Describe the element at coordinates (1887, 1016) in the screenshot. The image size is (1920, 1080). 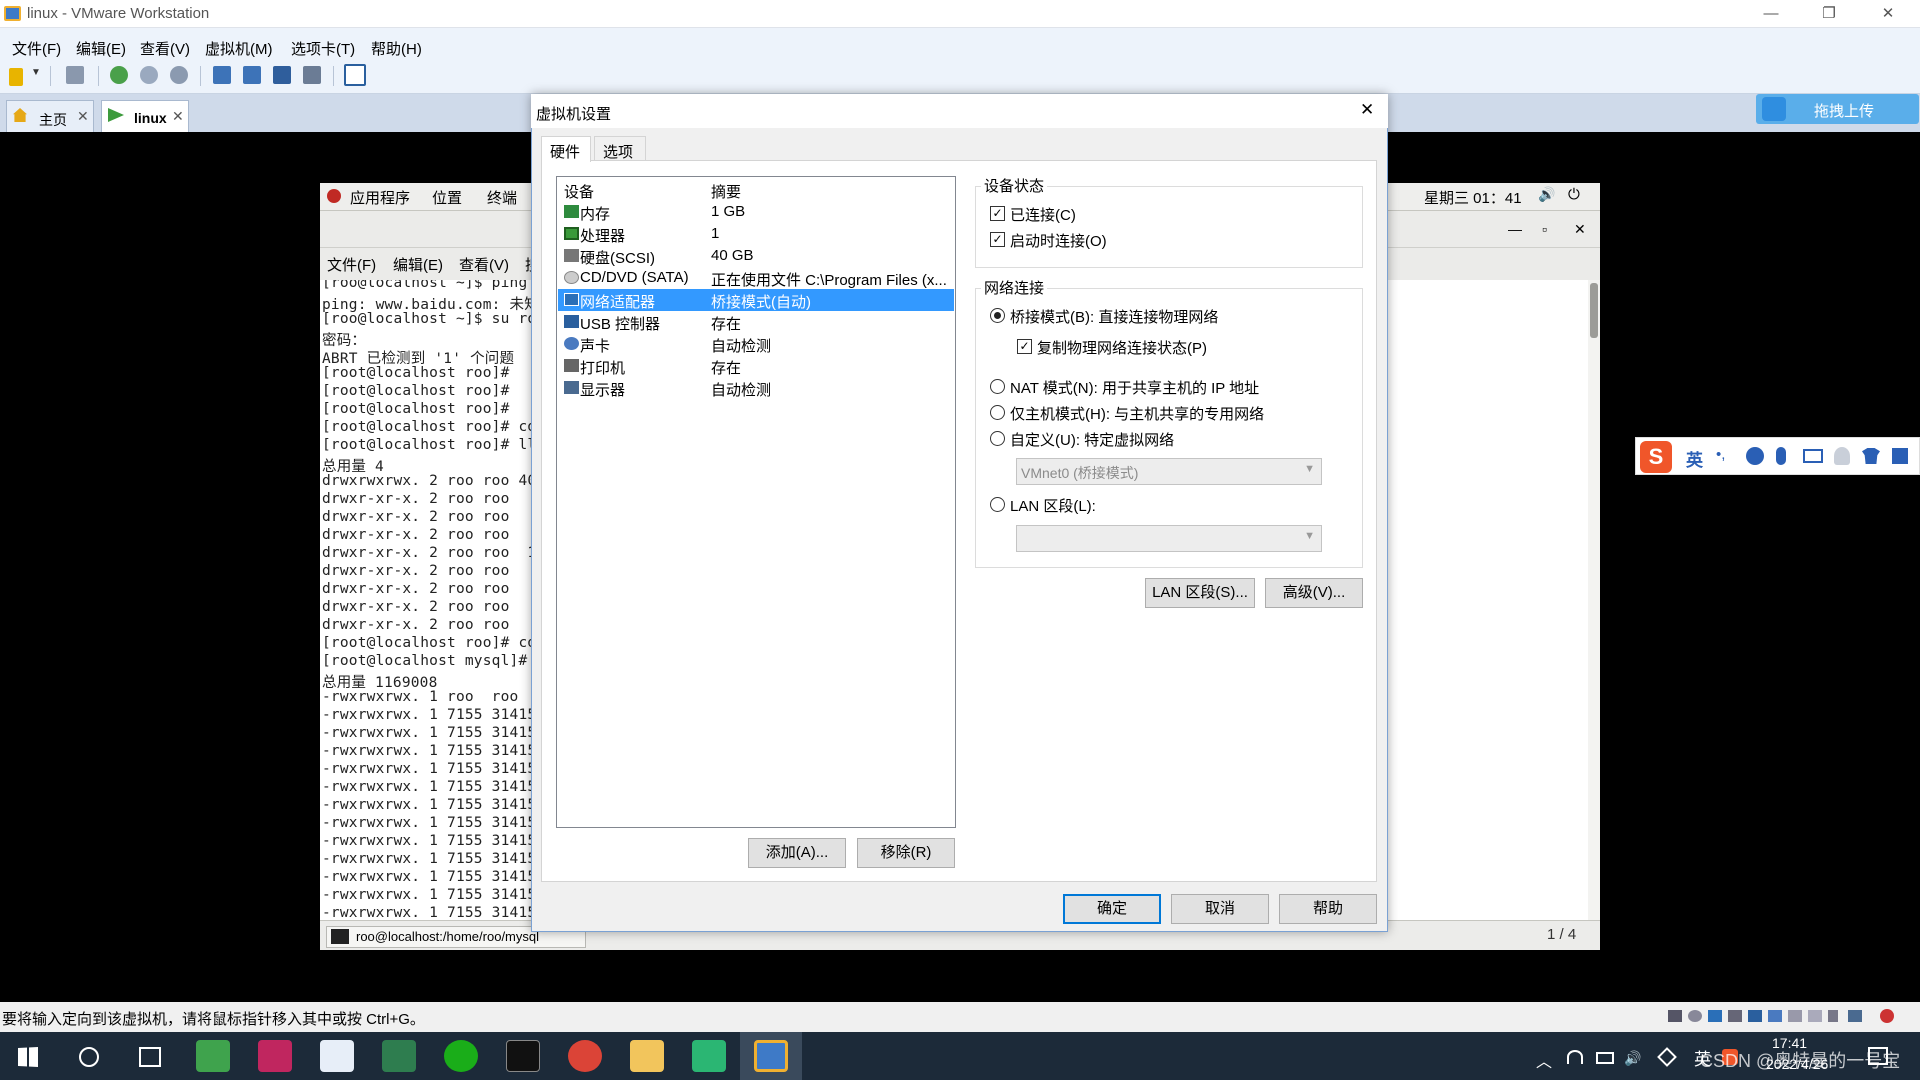
I see `message-log-icon` at that location.